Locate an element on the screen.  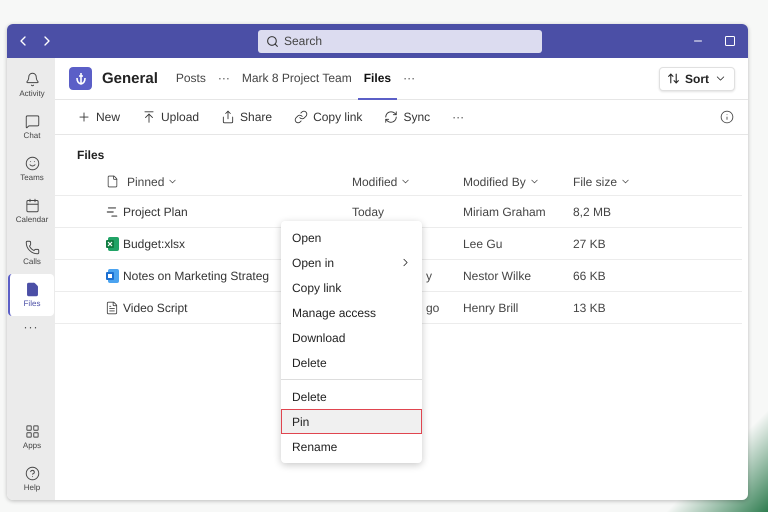
menu-item: Open in is located at coordinates (351, 262).